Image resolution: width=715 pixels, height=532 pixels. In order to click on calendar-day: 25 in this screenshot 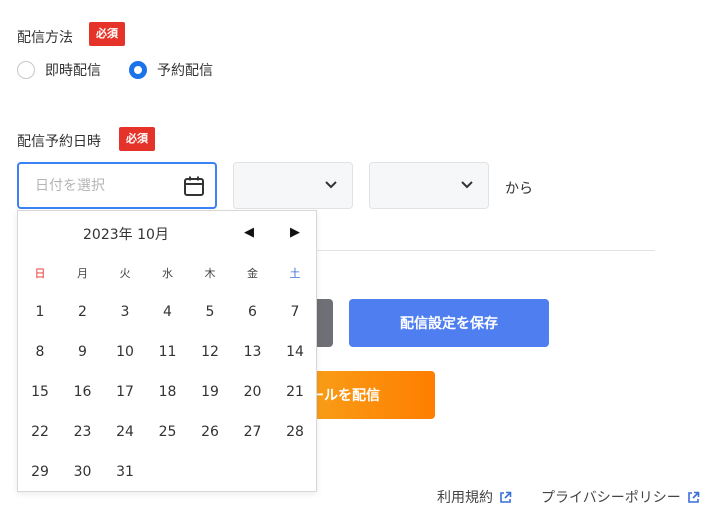, I will do `click(168, 432)`.